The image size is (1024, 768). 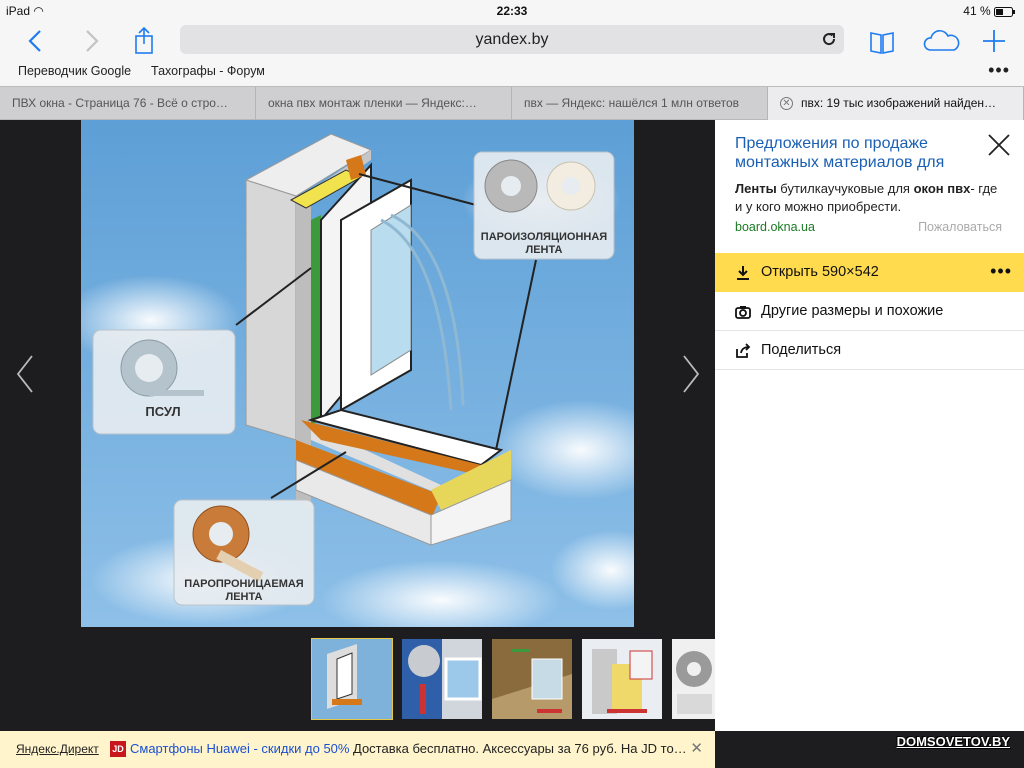 I want to click on bookmarks-button, so click(x=882, y=41).